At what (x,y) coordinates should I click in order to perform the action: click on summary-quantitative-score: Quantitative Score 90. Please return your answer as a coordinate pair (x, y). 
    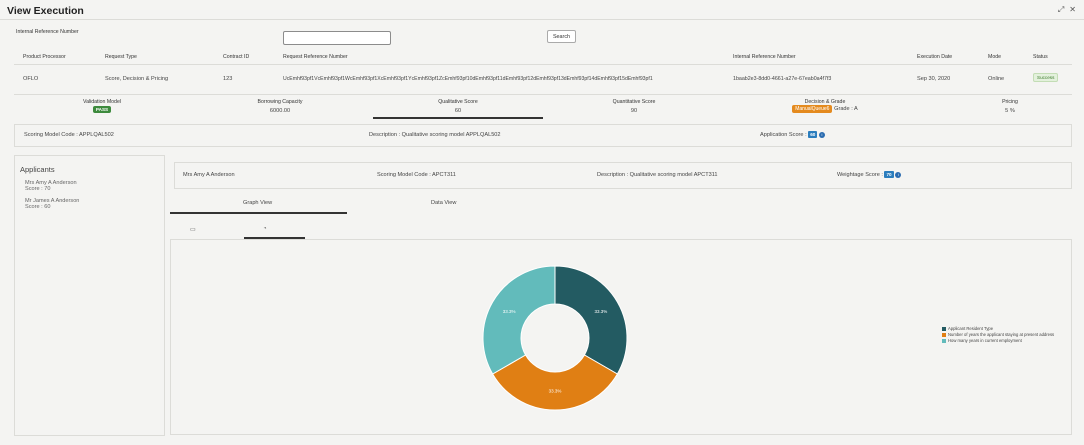
    Looking at the image, I should click on (634, 106).